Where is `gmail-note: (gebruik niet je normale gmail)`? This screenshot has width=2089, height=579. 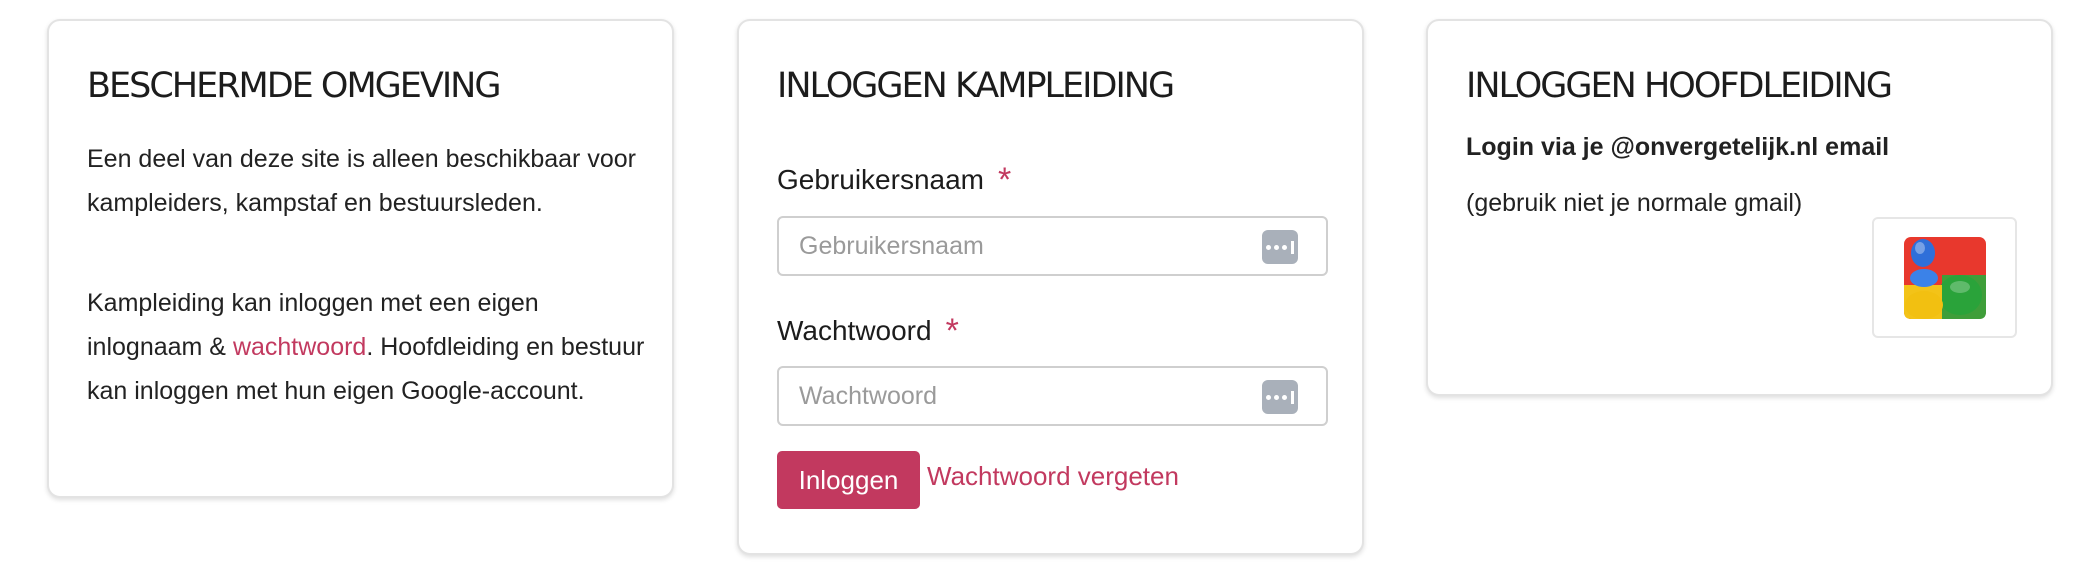 gmail-note: (gebruik niet je normale gmail) is located at coordinates (1634, 203).